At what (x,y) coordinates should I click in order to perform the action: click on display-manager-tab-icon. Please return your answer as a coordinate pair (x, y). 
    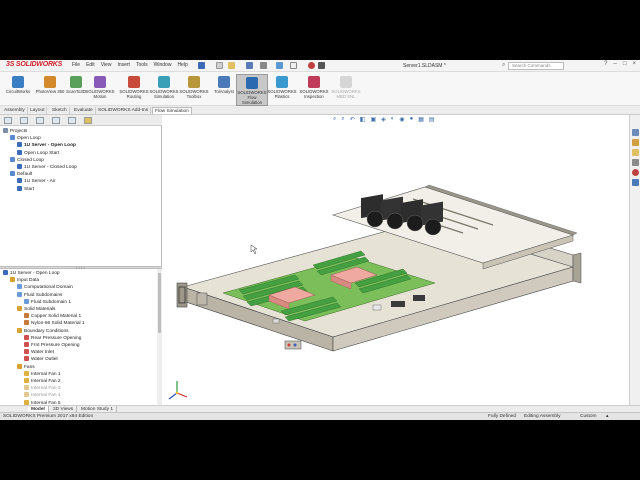
    Looking at the image, I should click on (72, 120).